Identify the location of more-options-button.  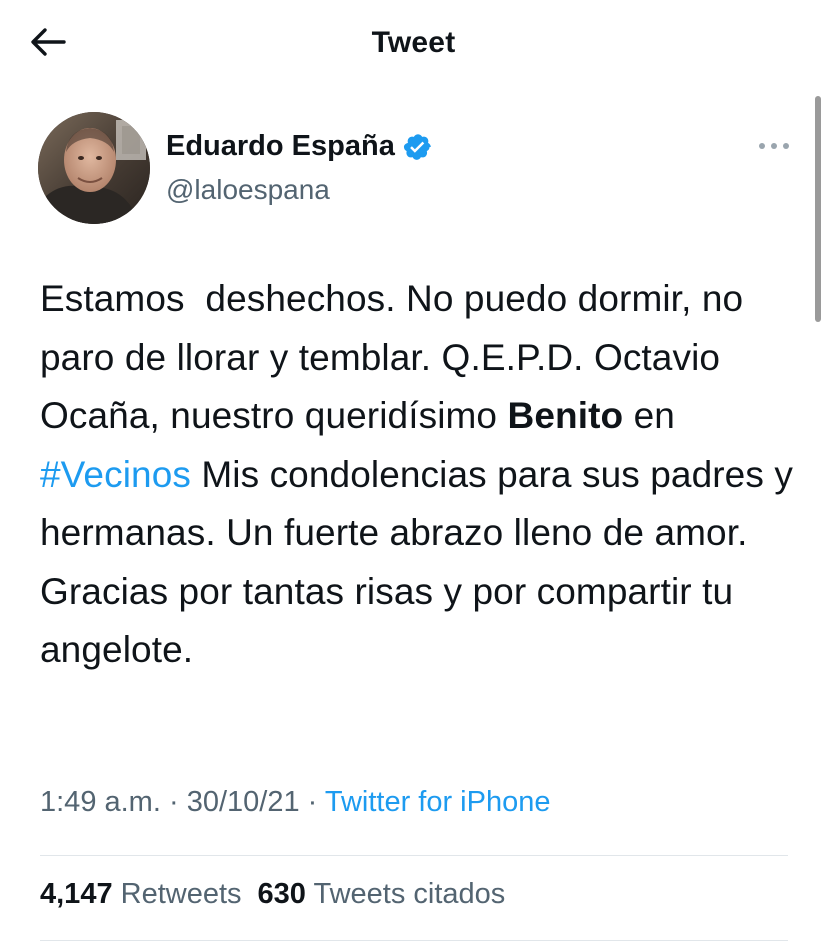
(774, 146).